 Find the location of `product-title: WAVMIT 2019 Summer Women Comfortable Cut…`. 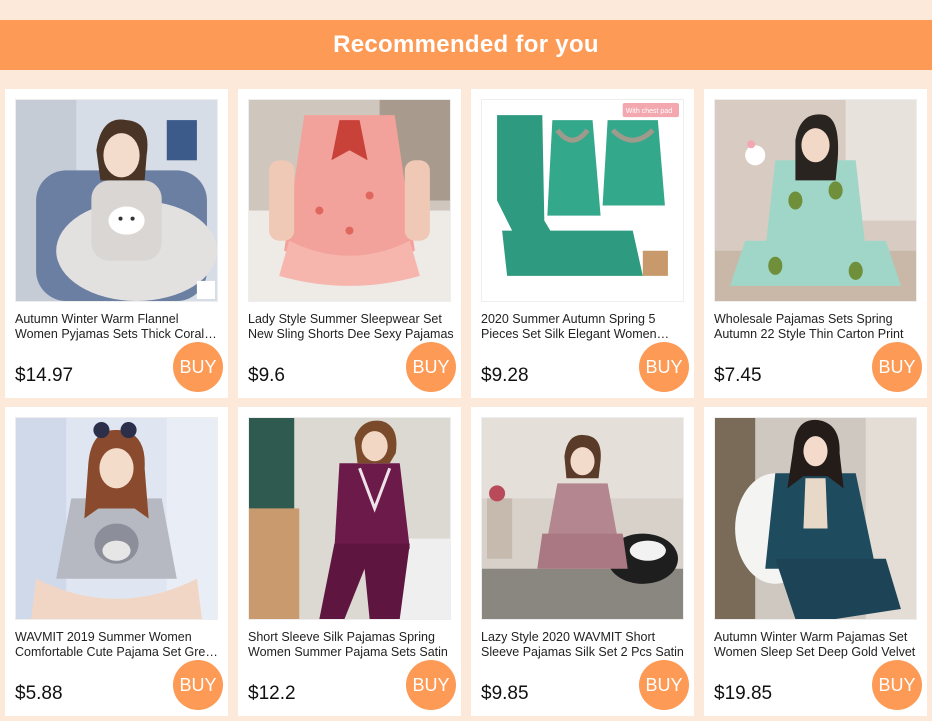

product-title: WAVMIT 2019 Summer Women Comfortable Cut… is located at coordinates (118, 645).